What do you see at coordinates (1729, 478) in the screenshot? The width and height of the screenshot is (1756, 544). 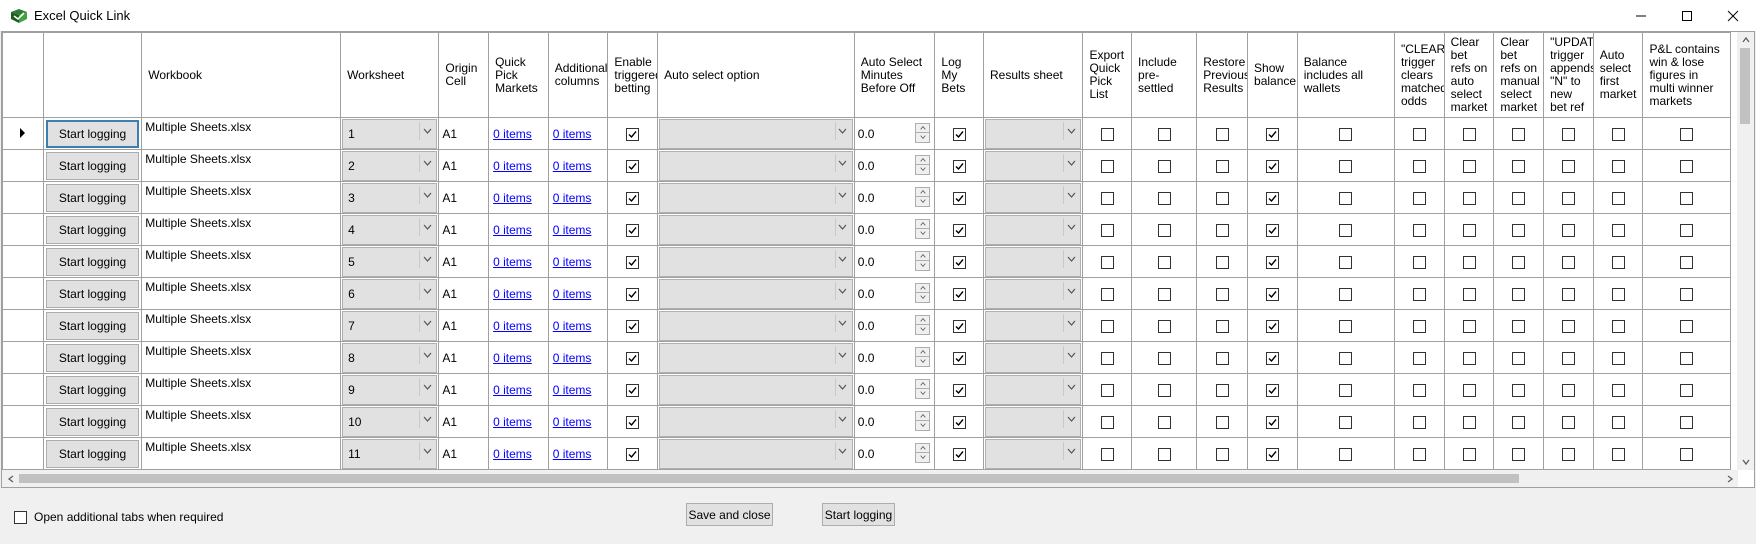 I see `scroll-right-arrow` at bounding box center [1729, 478].